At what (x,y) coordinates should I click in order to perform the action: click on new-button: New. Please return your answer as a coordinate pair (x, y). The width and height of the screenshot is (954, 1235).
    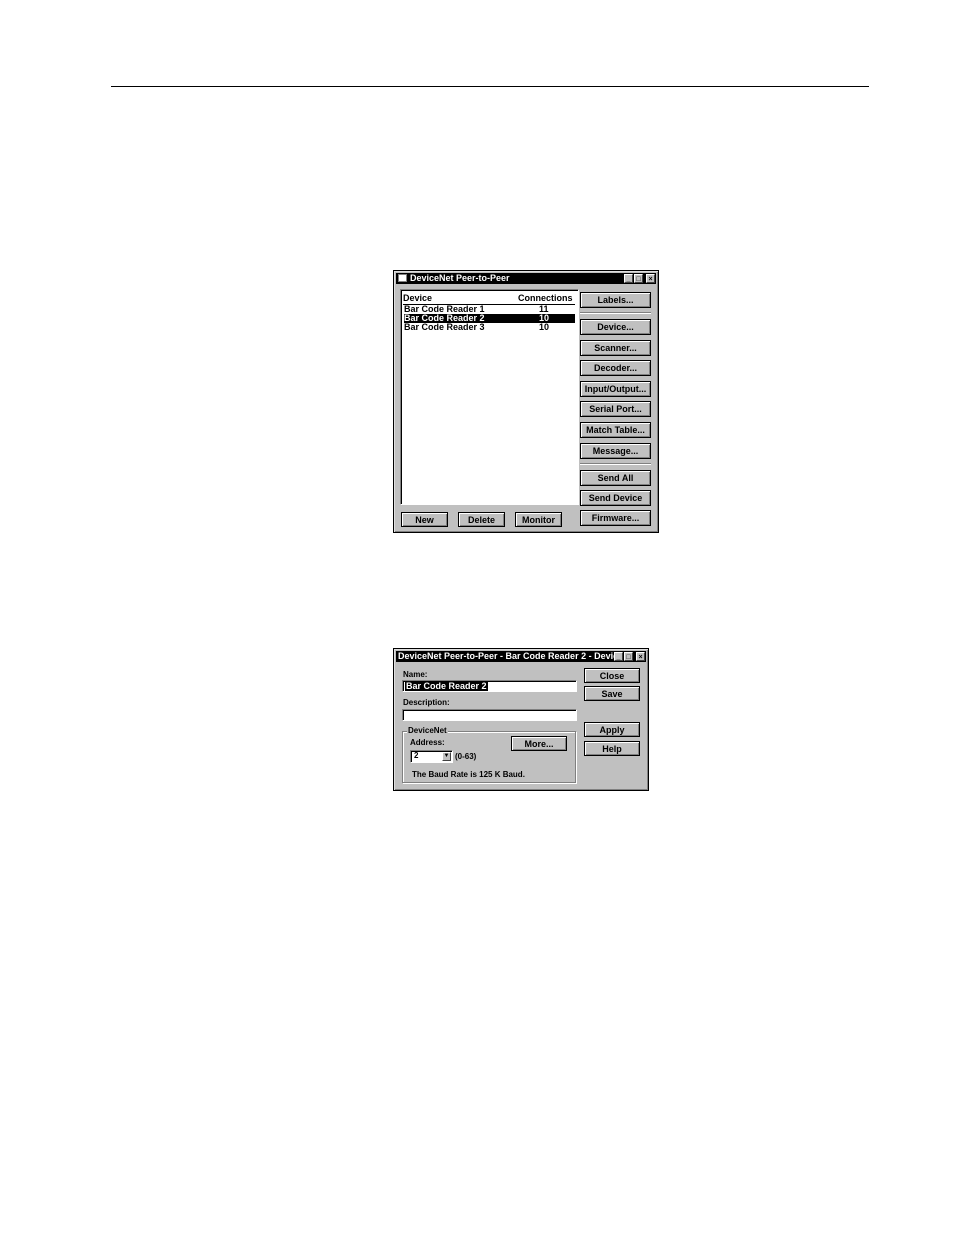
    Looking at the image, I should click on (424, 519).